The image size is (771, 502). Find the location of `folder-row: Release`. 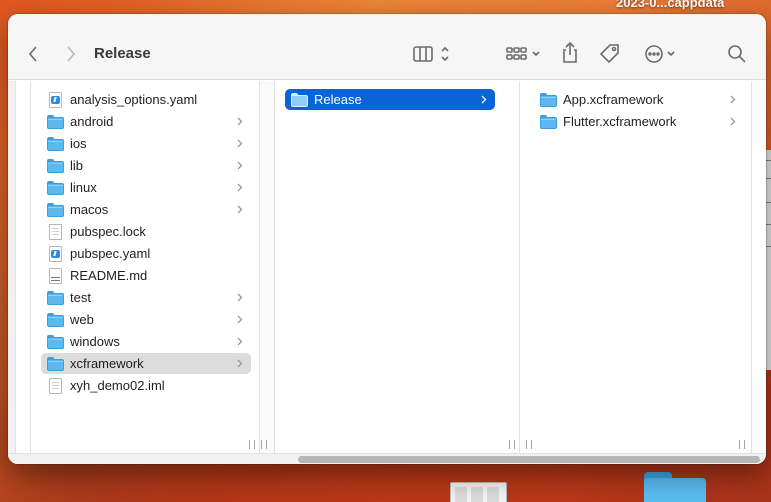

folder-row: Release is located at coordinates (390, 99).